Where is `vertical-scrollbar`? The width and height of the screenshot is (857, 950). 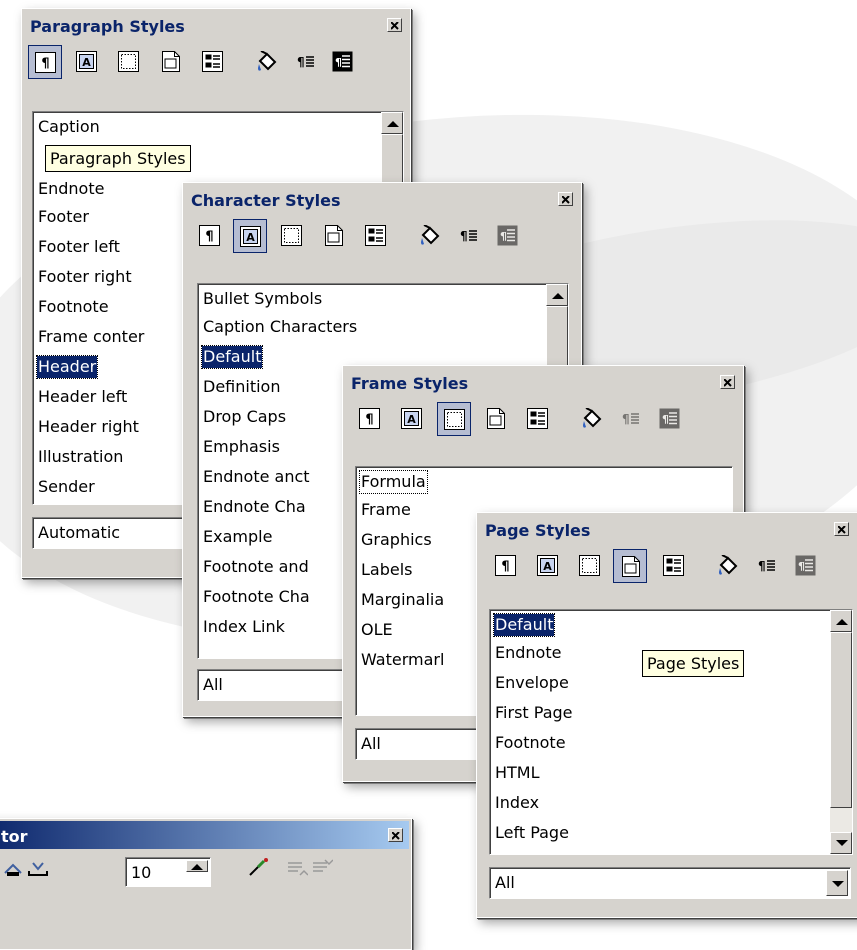 vertical-scrollbar is located at coordinates (841, 732).